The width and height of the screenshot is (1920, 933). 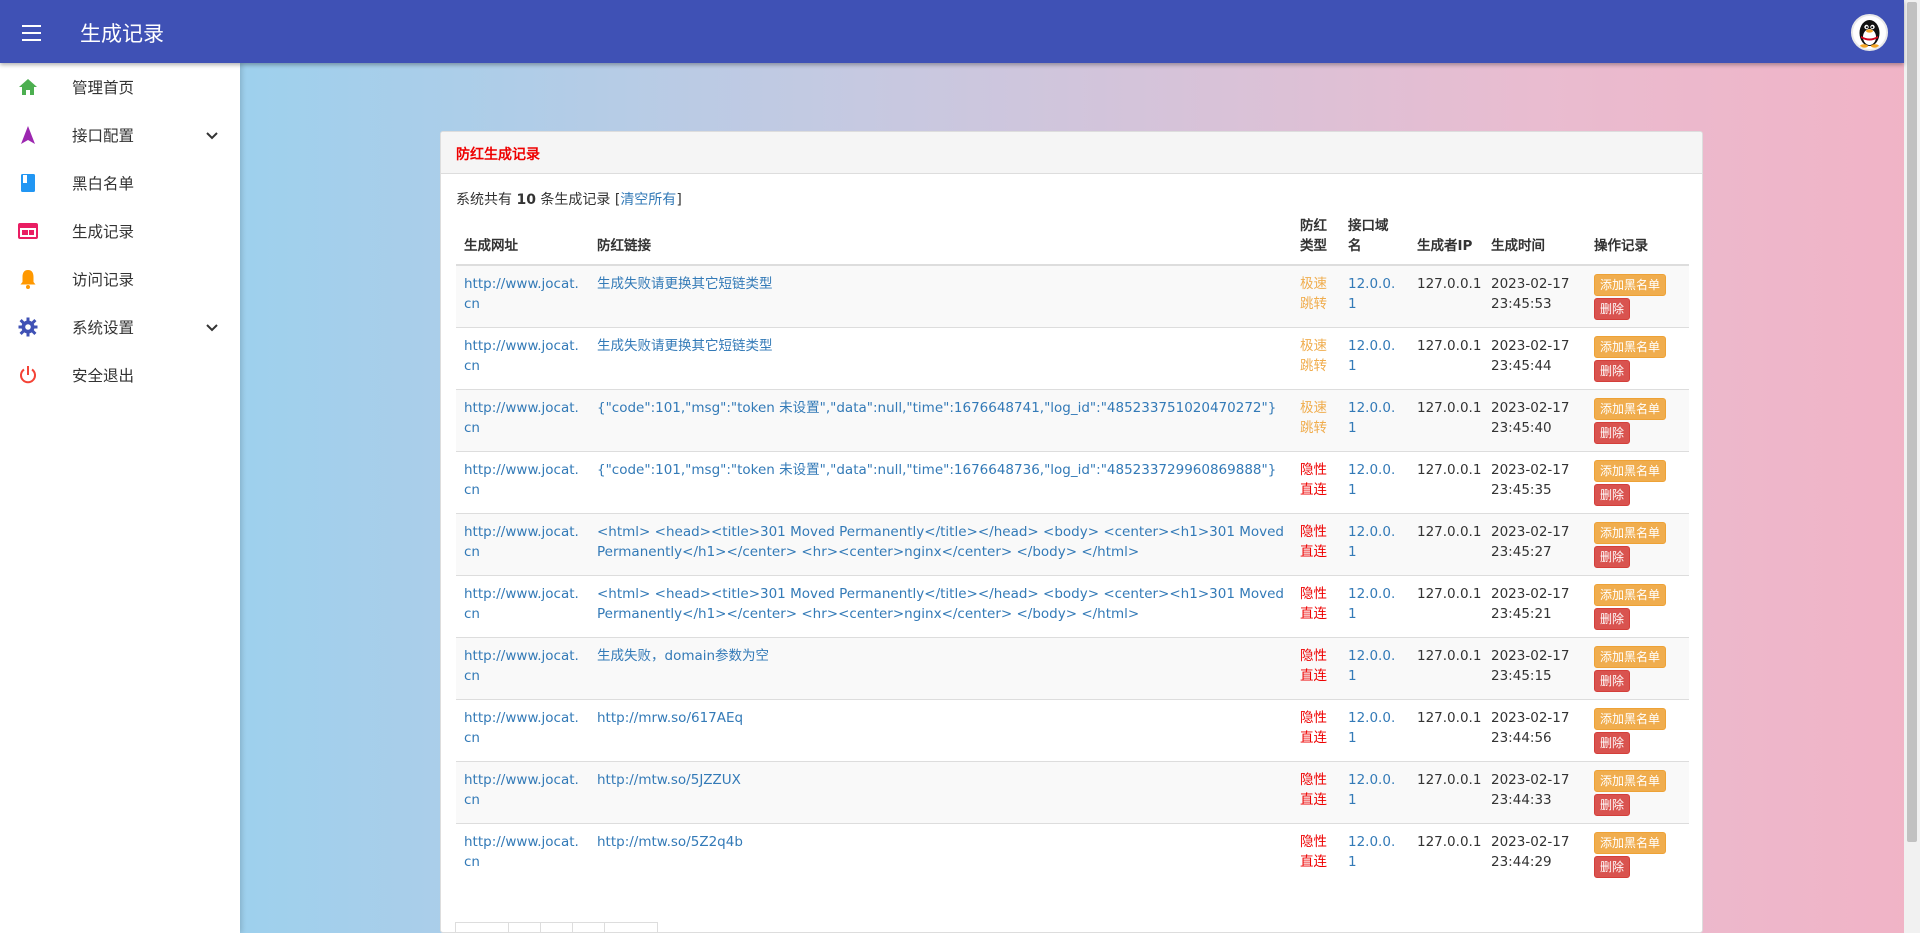 I want to click on sidebar-item-label: 安全退出, so click(x=103, y=376).